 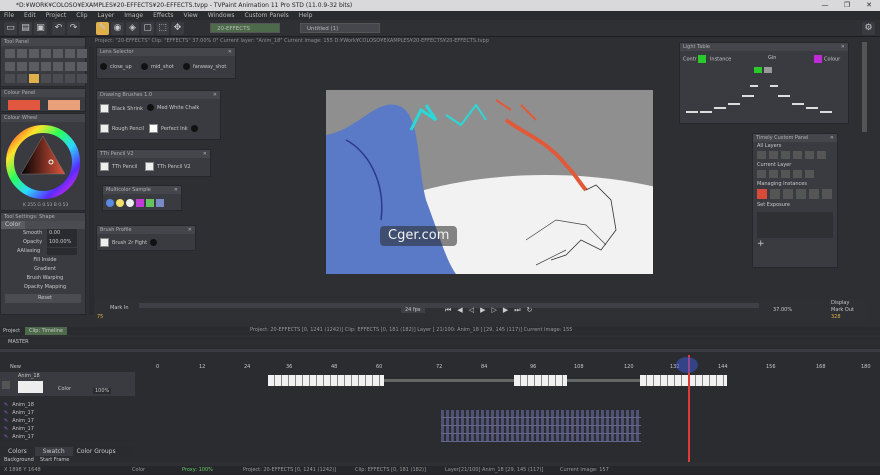 What do you see at coordinates (96, 451) in the screenshot?
I see `tab-color-groups: Color Groups` at bounding box center [96, 451].